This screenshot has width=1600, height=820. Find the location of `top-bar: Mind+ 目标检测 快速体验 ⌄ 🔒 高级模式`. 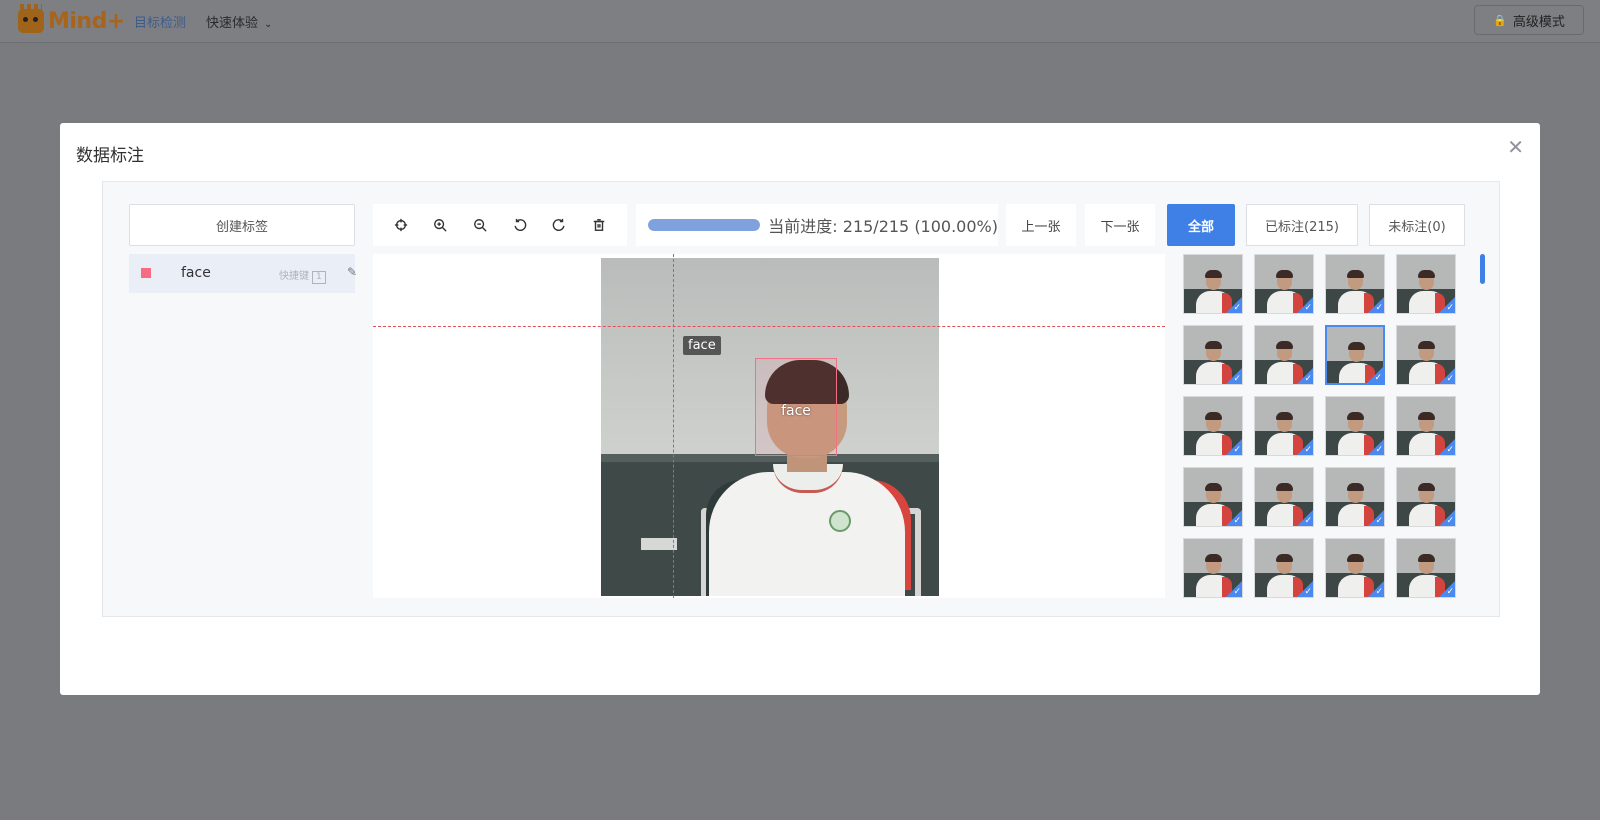

top-bar: Mind+ 目标检测 快速体验 ⌄ 🔒 高级模式 is located at coordinates (800, 21).